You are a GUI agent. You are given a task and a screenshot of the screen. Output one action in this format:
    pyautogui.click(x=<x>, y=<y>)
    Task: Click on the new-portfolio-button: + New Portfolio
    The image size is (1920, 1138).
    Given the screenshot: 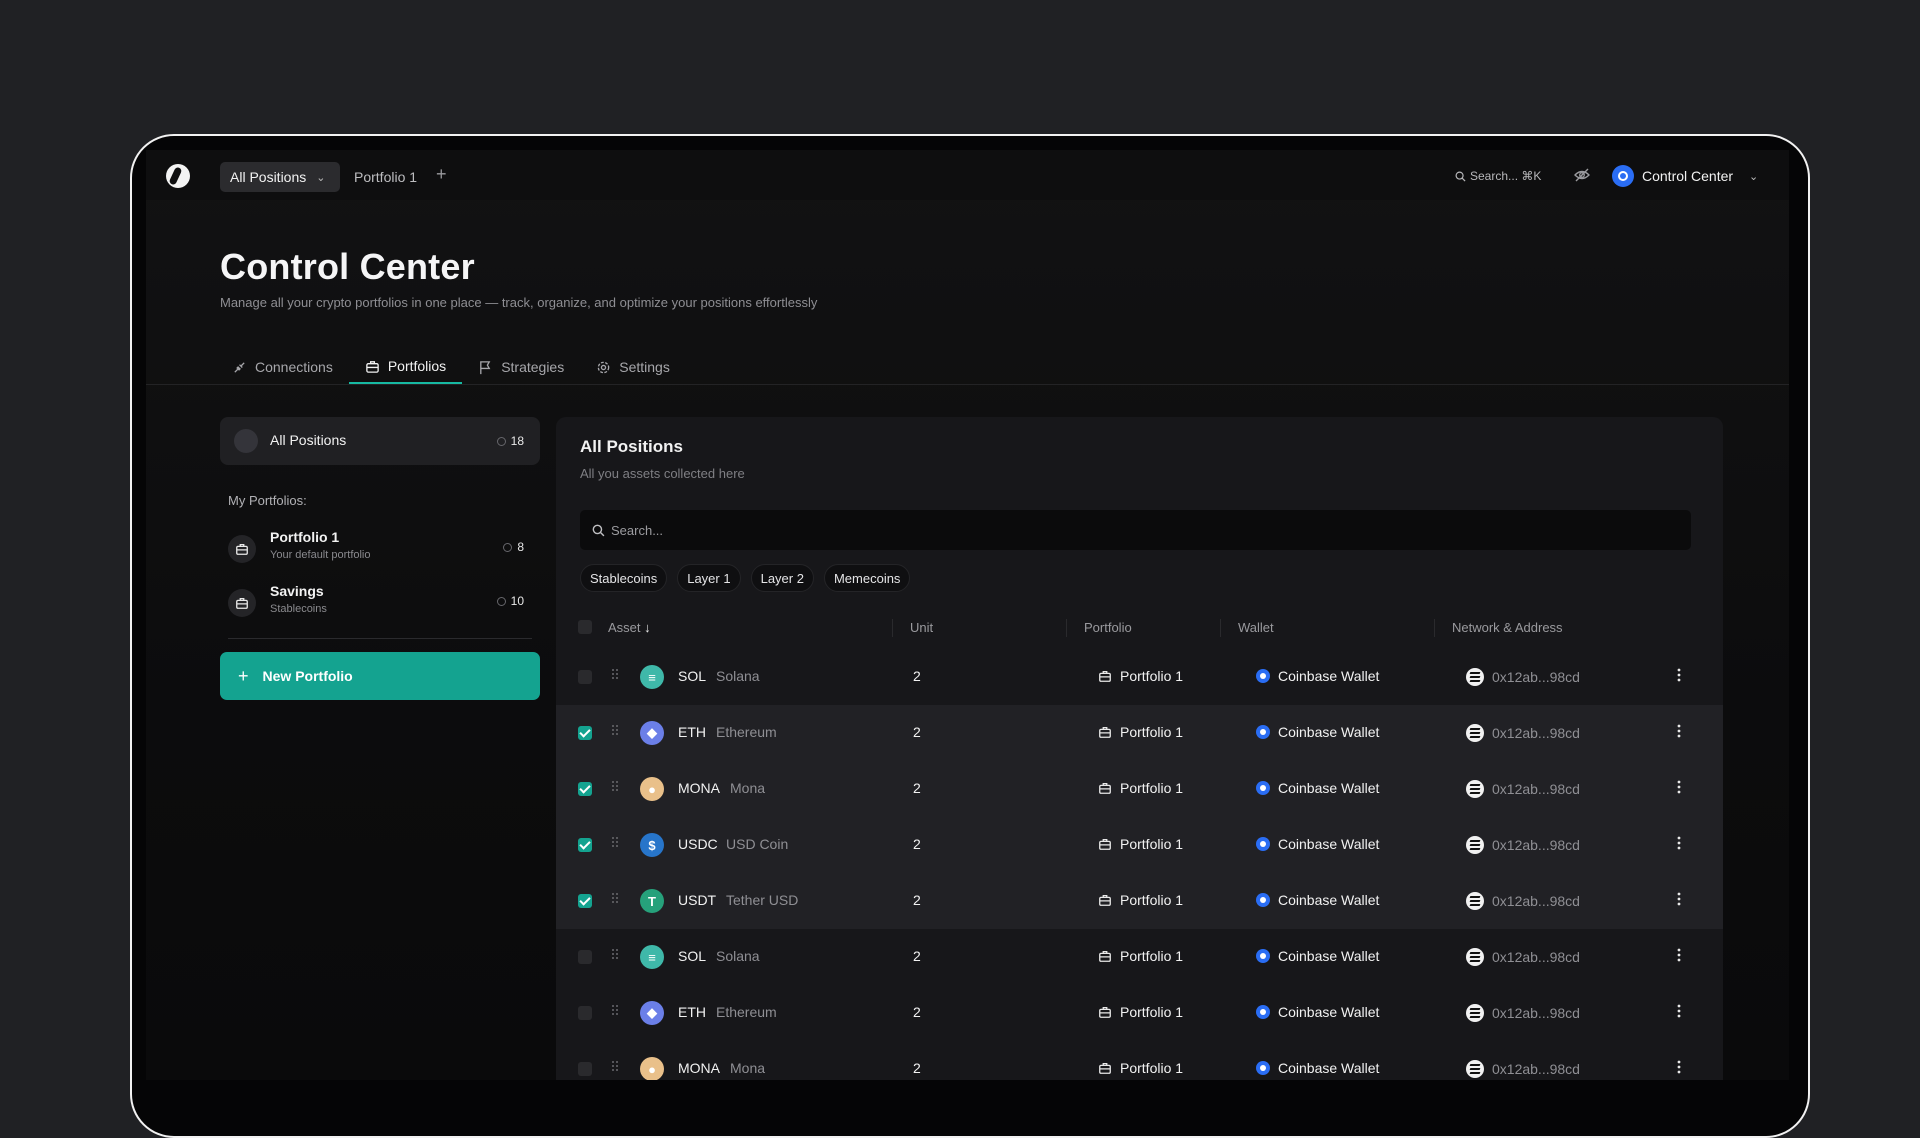 What is the action you would take?
    pyautogui.click(x=380, y=676)
    